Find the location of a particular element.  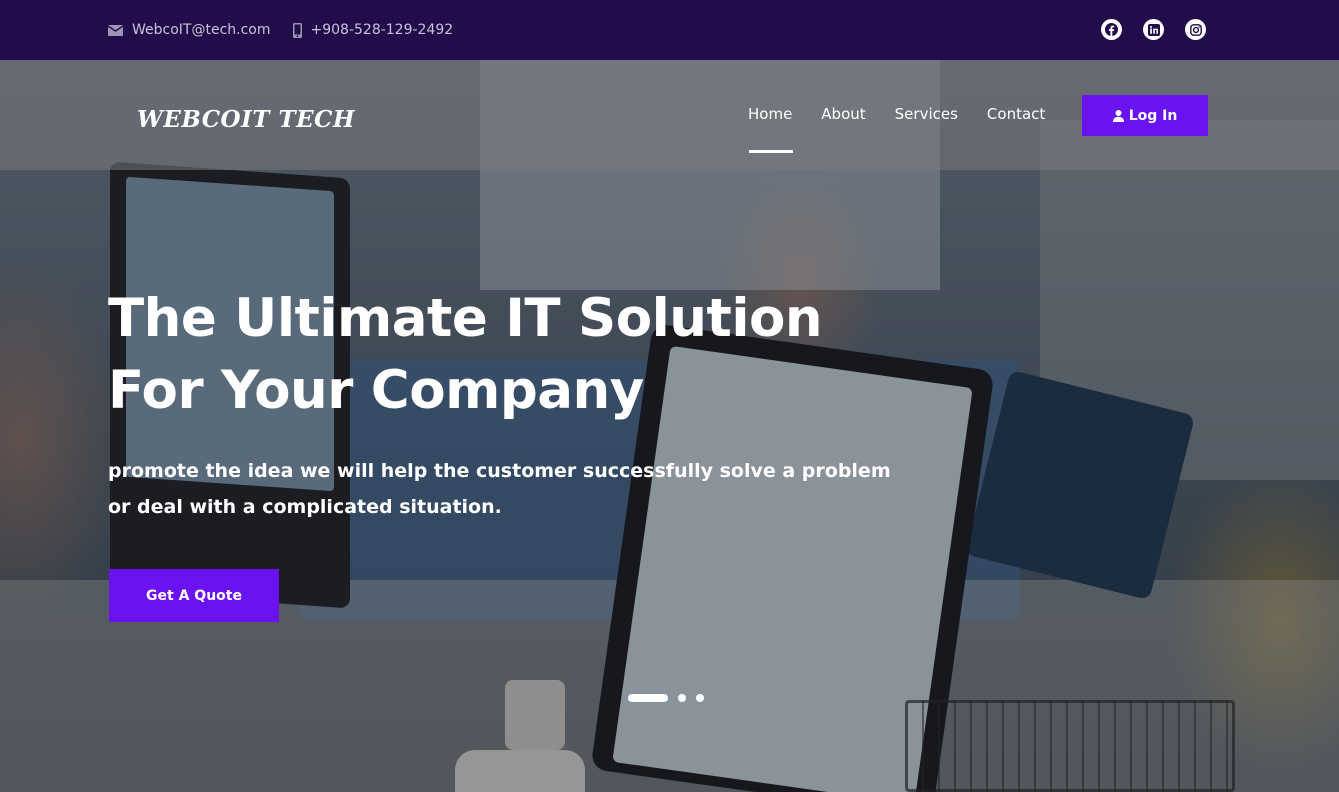

facebook-link is located at coordinates (1111, 29).